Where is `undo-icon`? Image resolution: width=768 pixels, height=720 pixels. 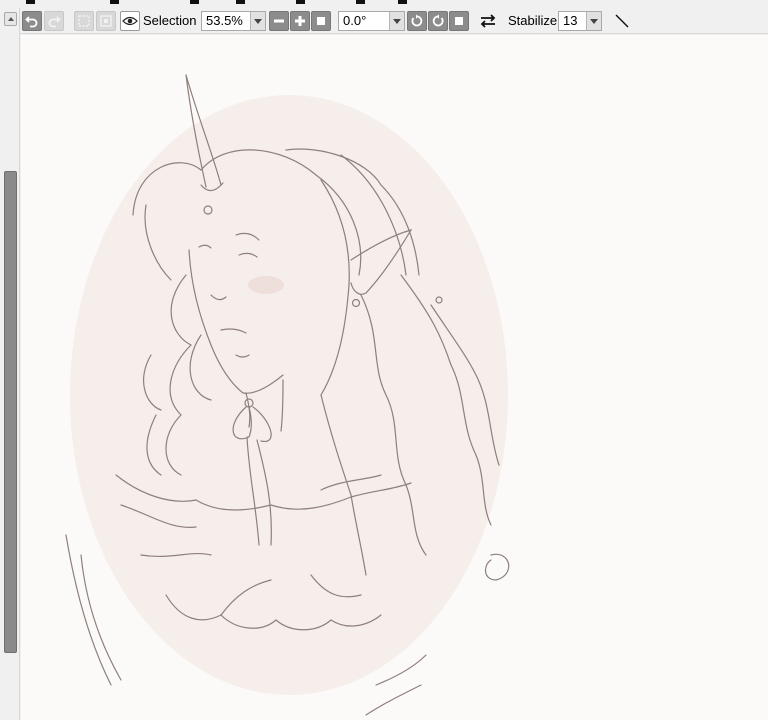
undo-icon is located at coordinates (31, 22).